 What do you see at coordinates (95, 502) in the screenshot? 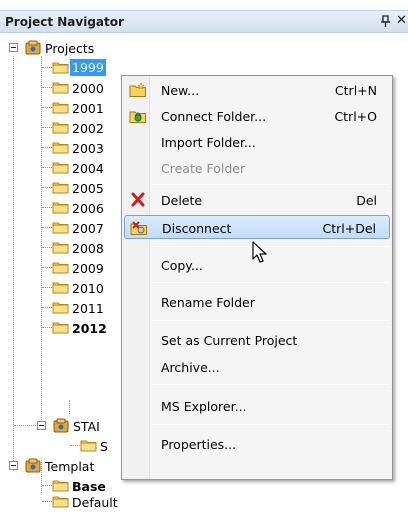
I see `tree-node-label: Default` at bounding box center [95, 502].